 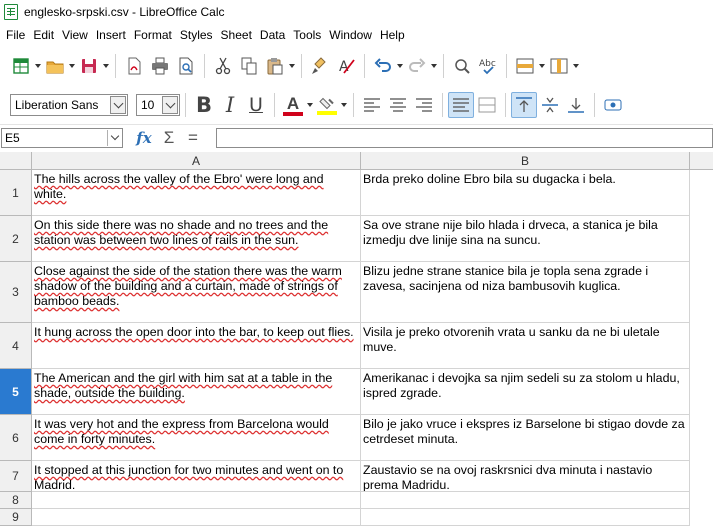 What do you see at coordinates (16, 392) in the screenshot?
I see `row-header-selected: 5` at bounding box center [16, 392].